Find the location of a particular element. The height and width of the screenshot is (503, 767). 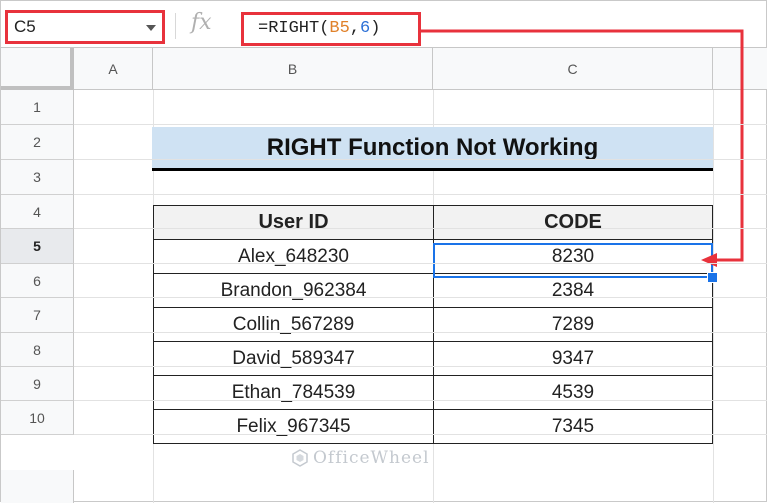

row-header-filler is located at coordinates (37, 486).